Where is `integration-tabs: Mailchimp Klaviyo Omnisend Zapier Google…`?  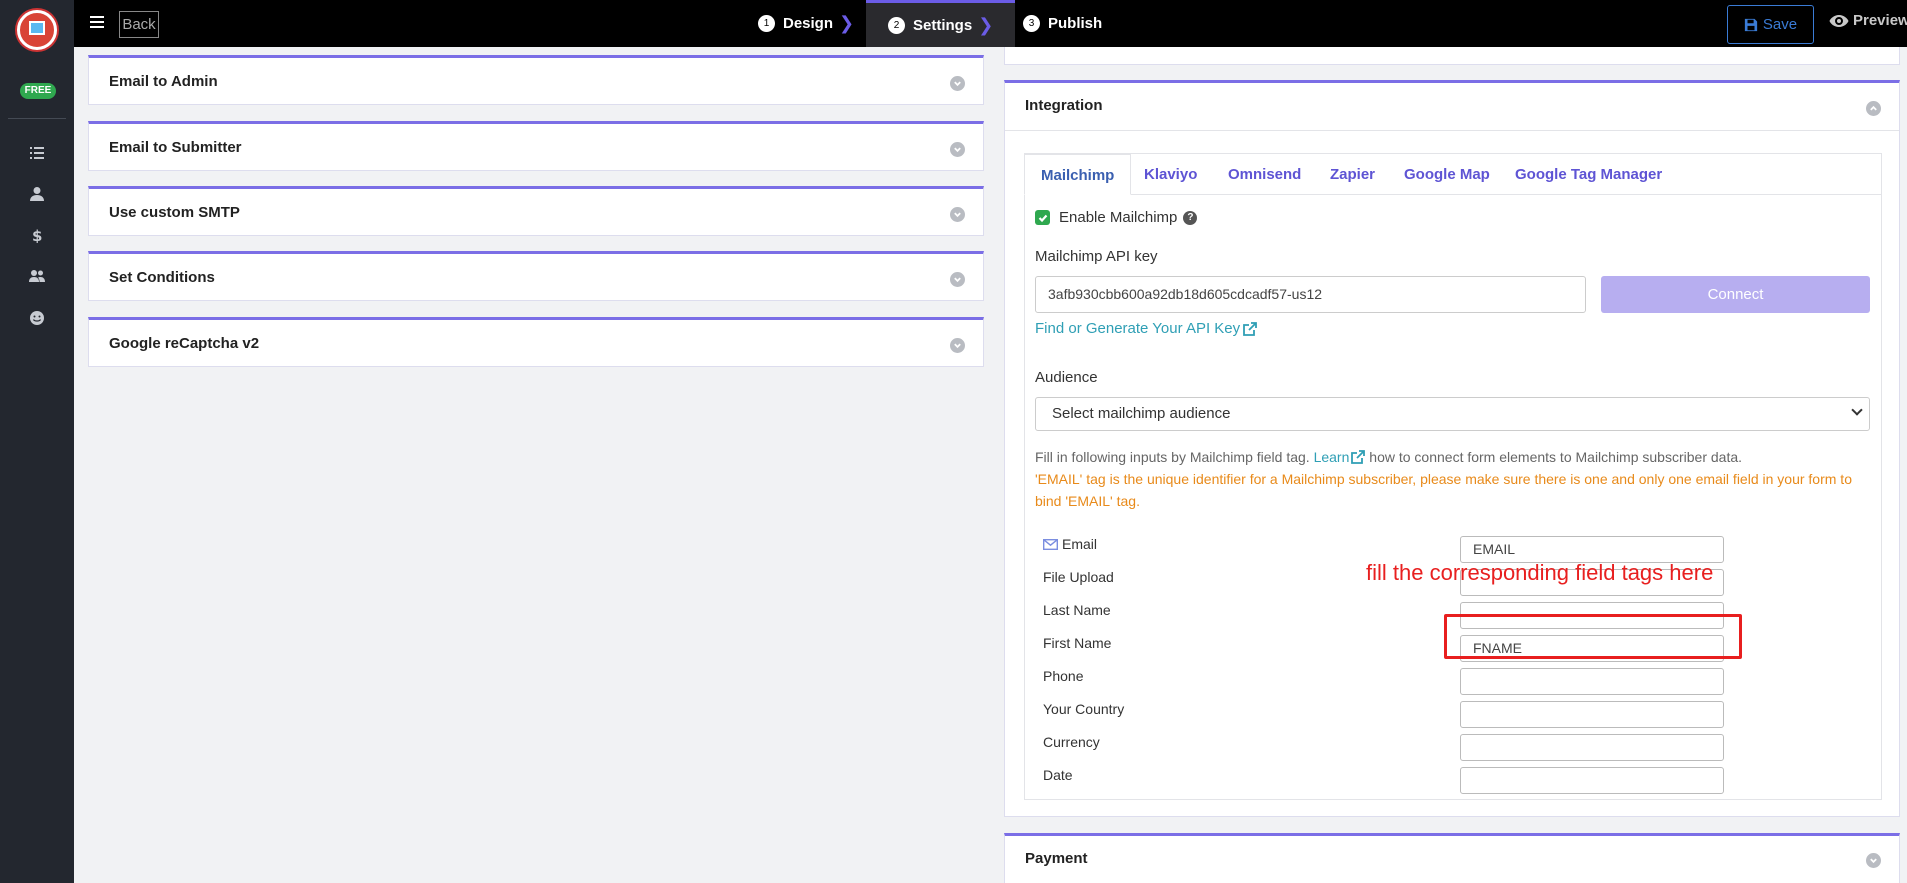
integration-tabs: Mailchimp Klaviyo Omnisend Zapier Google… is located at coordinates (1452, 174).